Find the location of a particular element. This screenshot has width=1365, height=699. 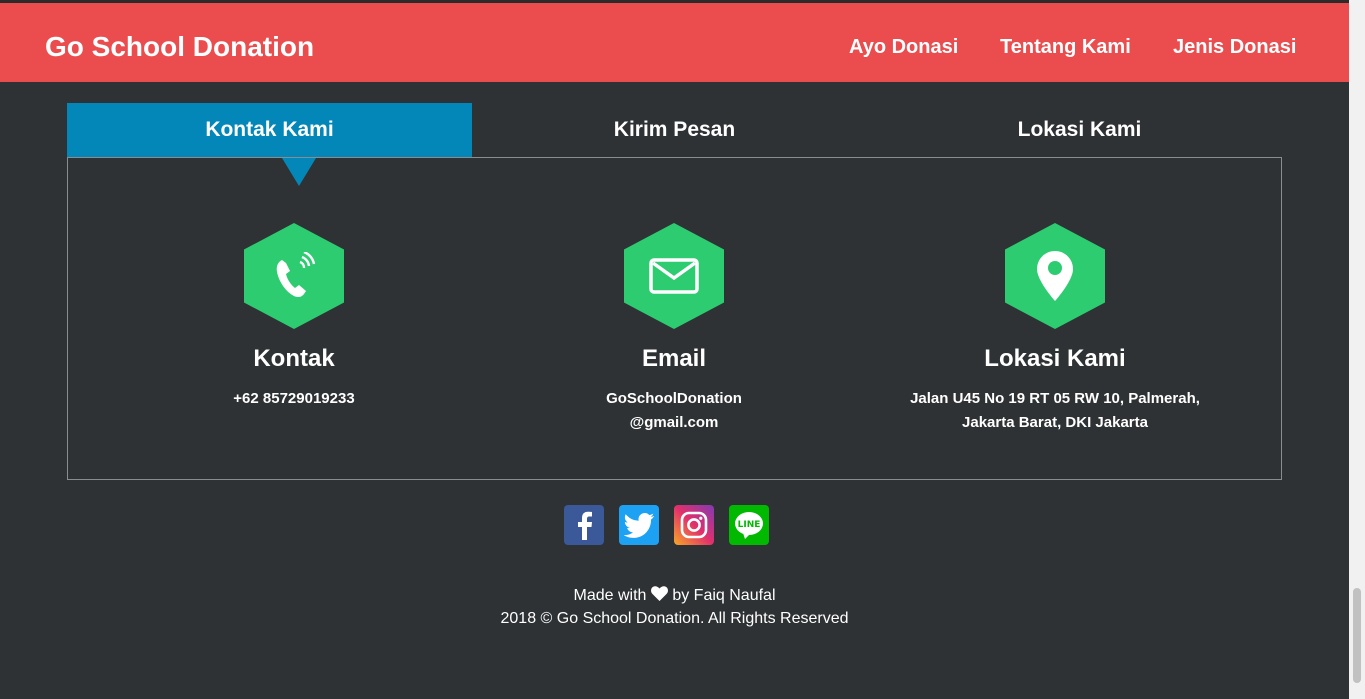

active-tab-pointer is located at coordinates (299, 172).